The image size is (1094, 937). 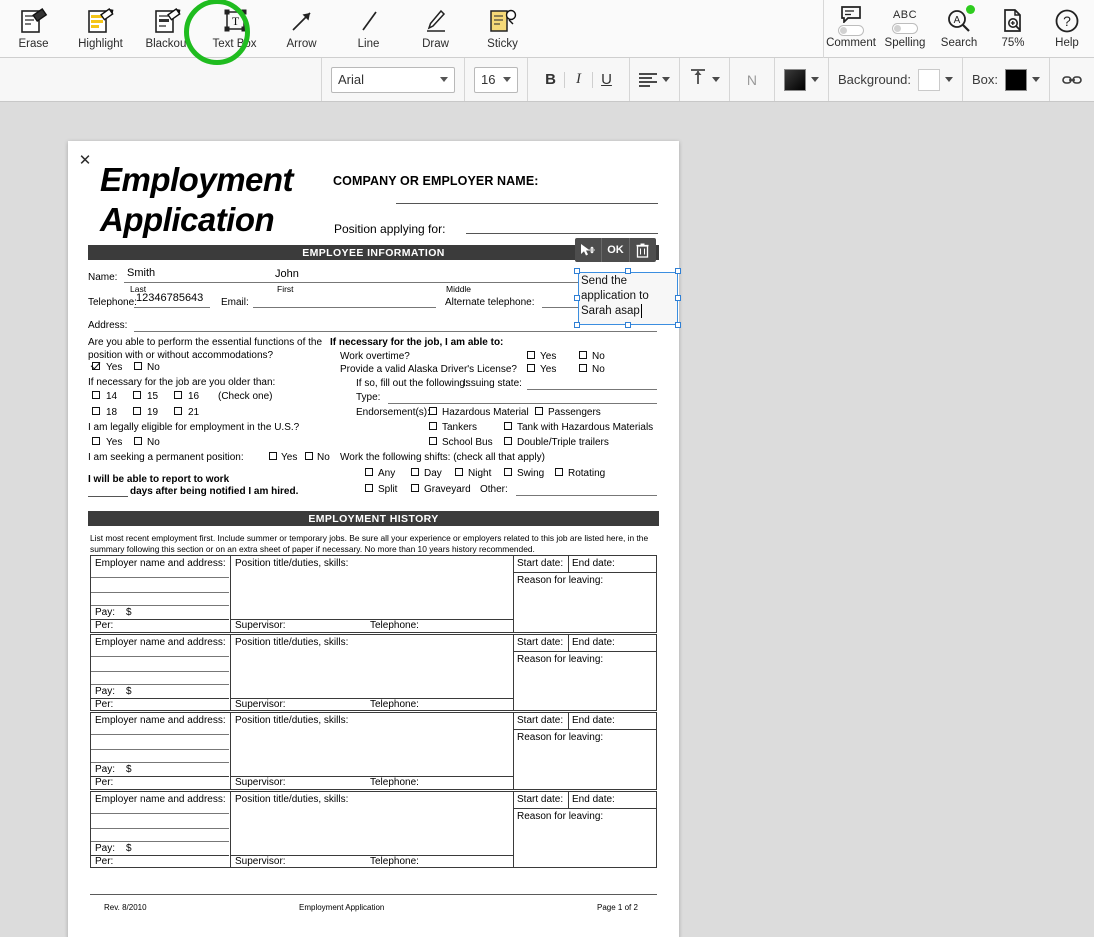 I want to click on essential-no-checkbox, so click(x=138, y=366).